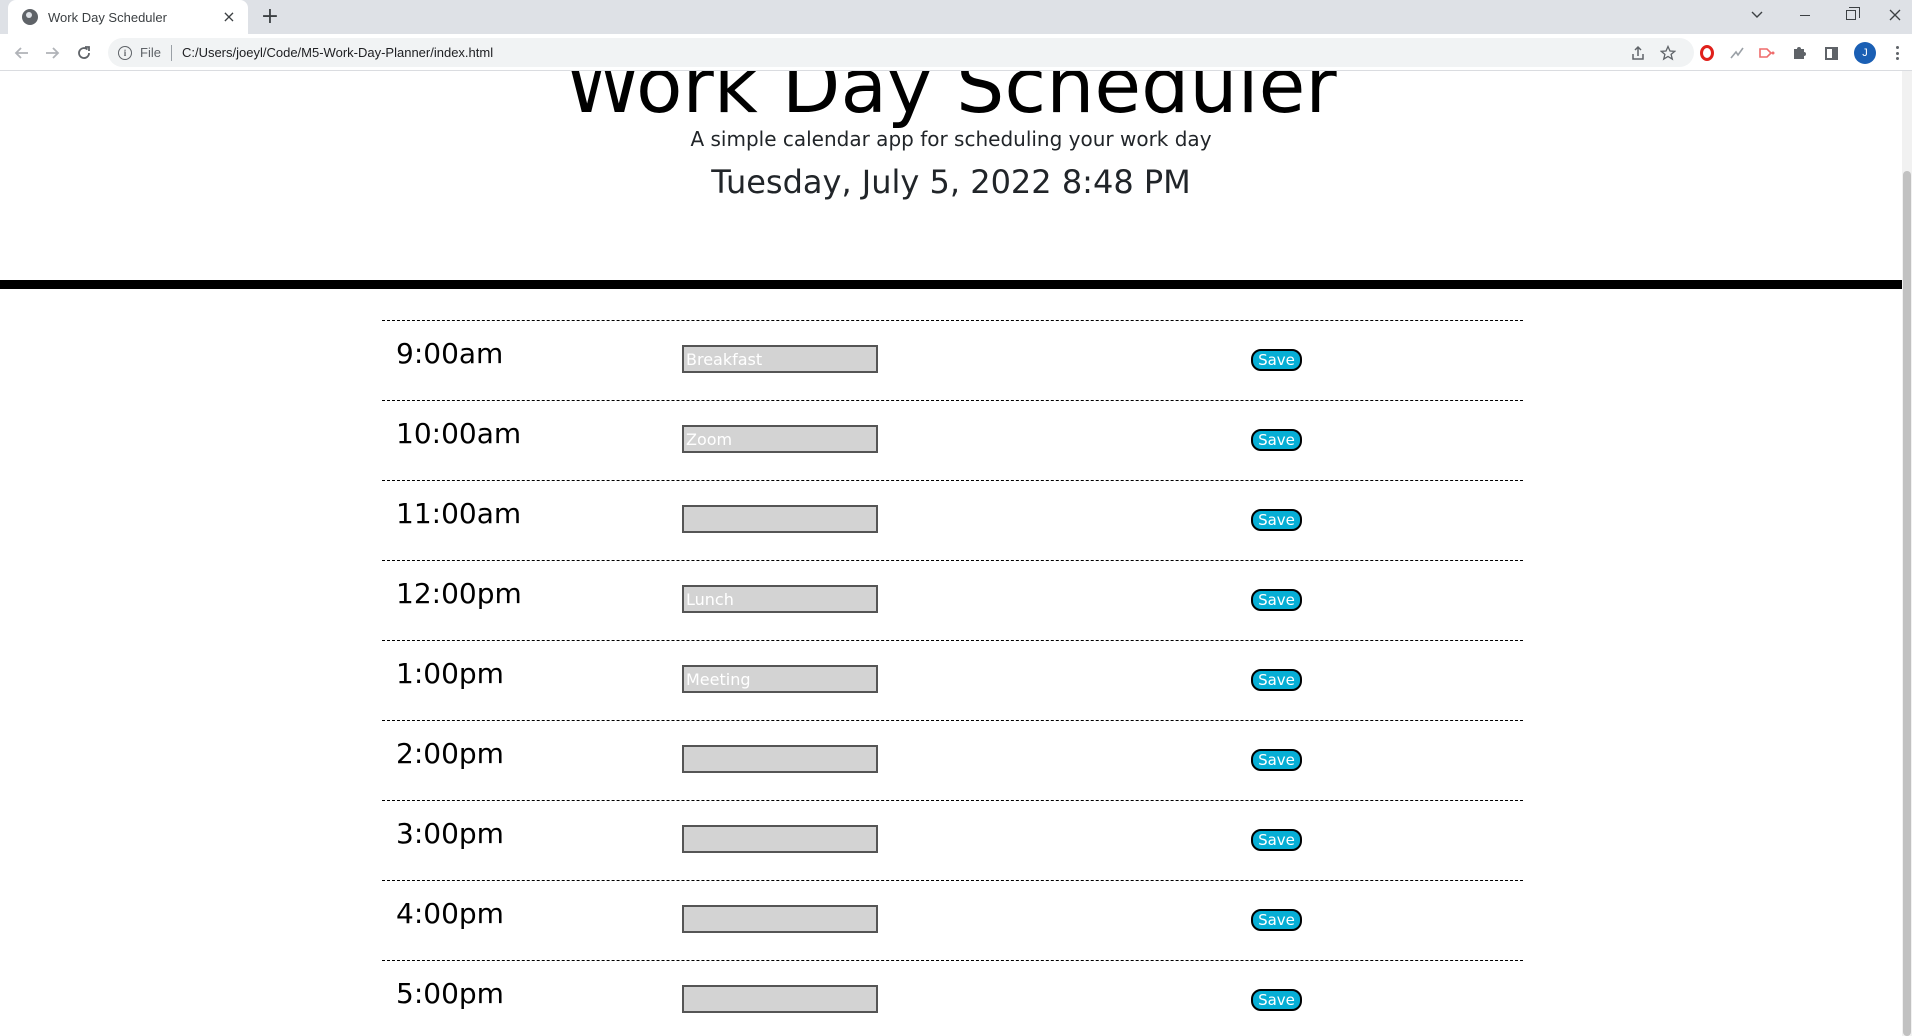 The width and height of the screenshot is (1912, 1036). Describe the element at coordinates (450, 913) in the screenshot. I see `hour-label: 4:00pm` at that location.